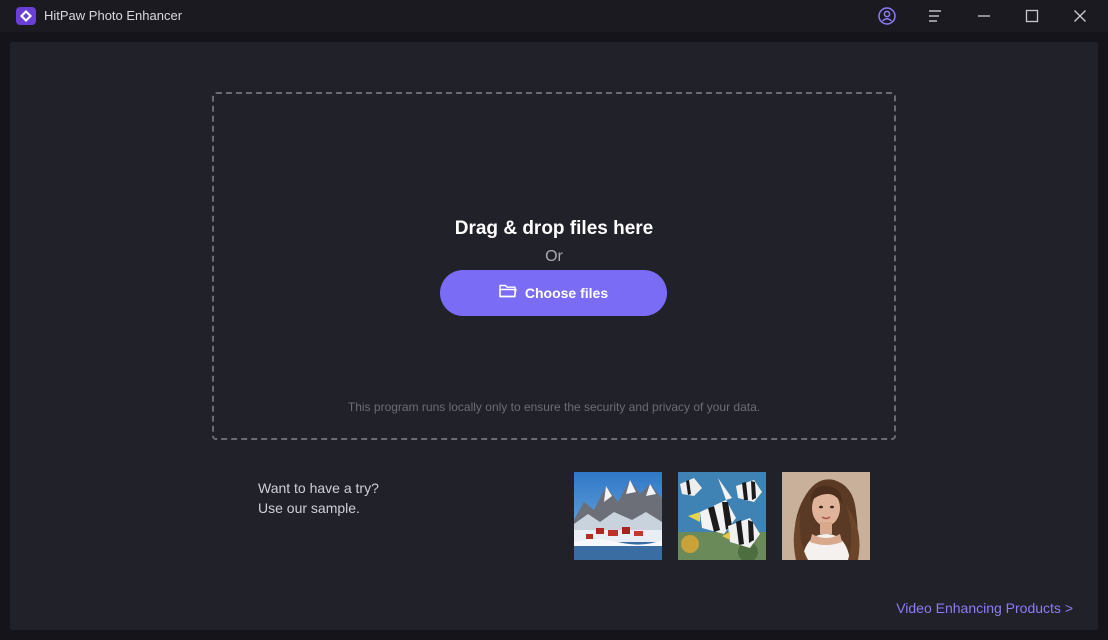  What do you see at coordinates (554, 228) in the screenshot?
I see `drop-heading: Drag & drop files here` at bounding box center [554, 228].